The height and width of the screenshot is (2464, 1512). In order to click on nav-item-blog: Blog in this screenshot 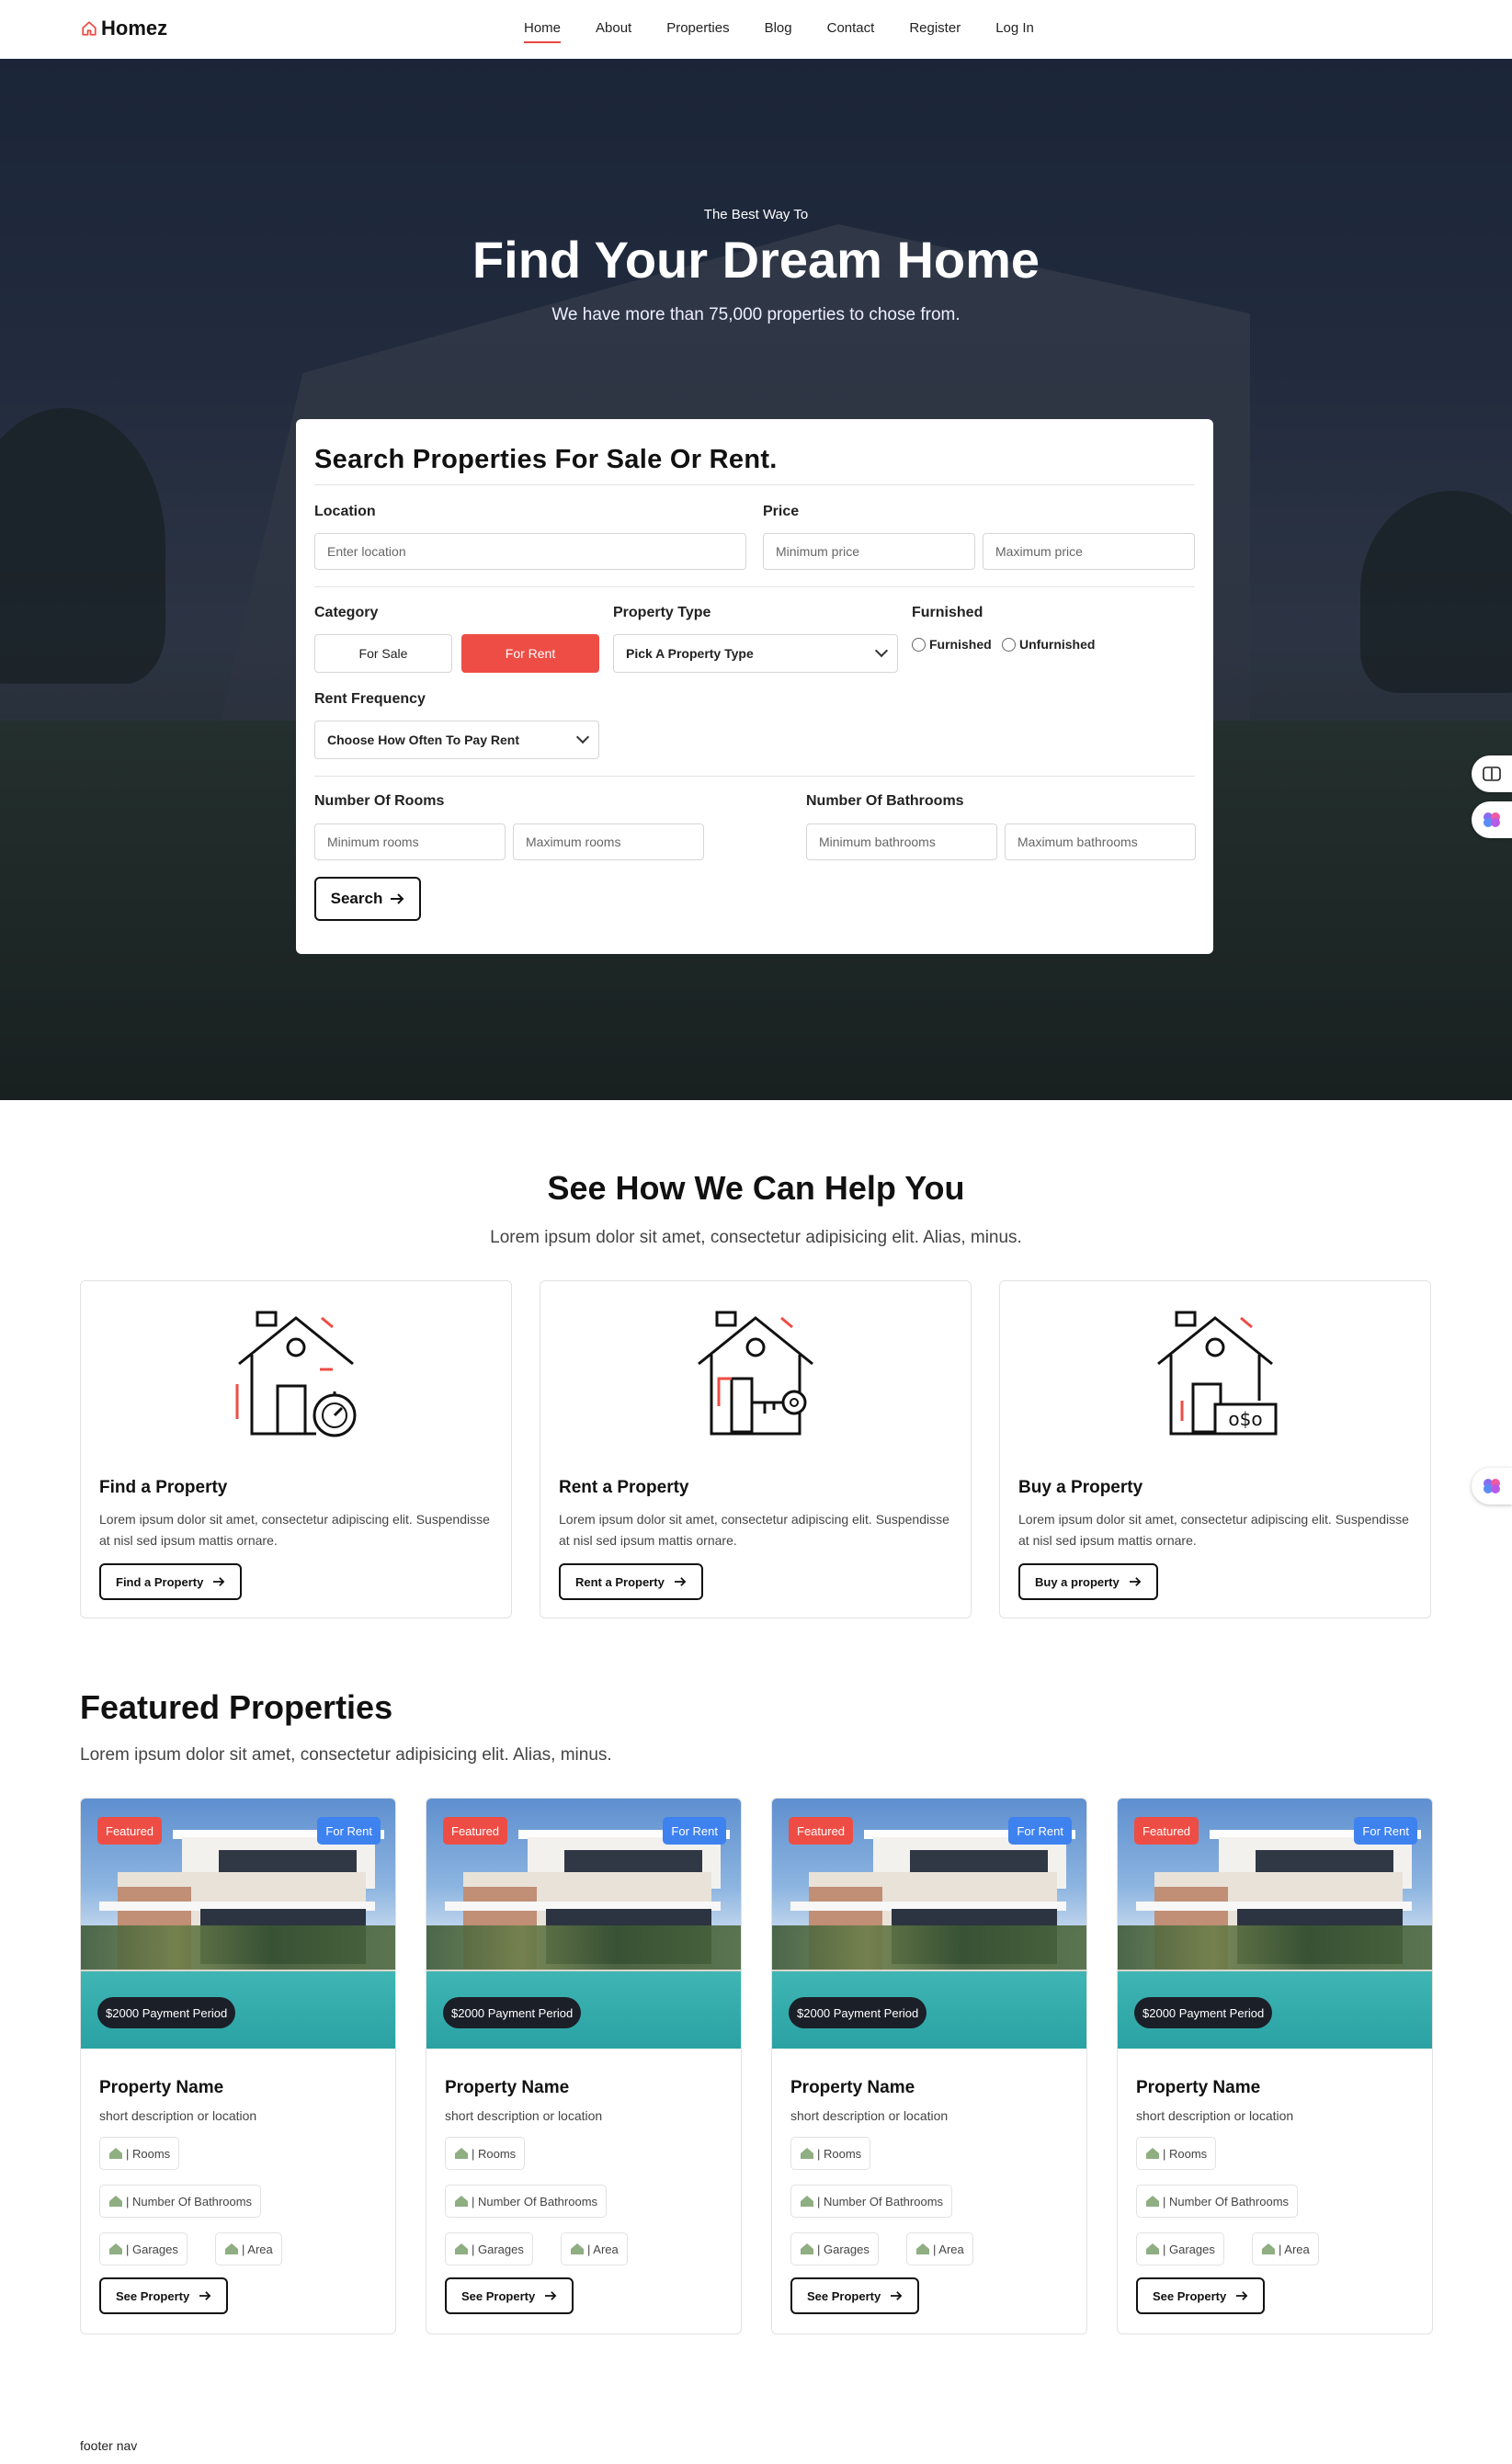, I will do `click(779, 31)`.